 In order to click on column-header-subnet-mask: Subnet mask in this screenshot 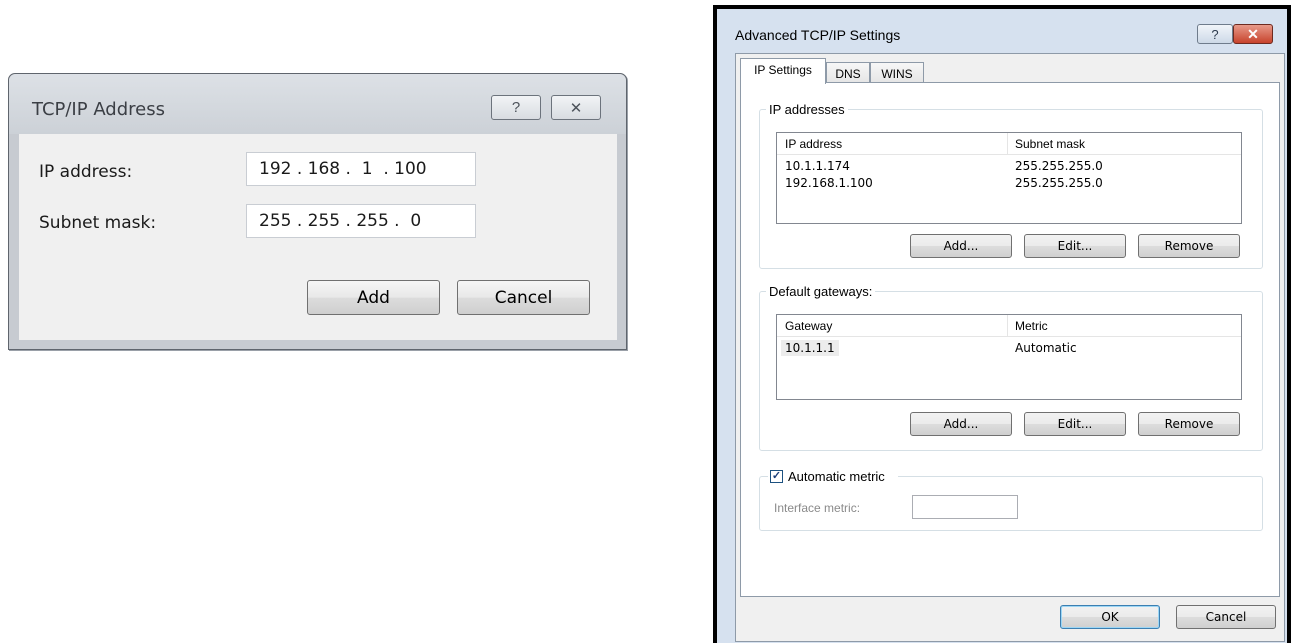, I will do `click(1050, 144)`.